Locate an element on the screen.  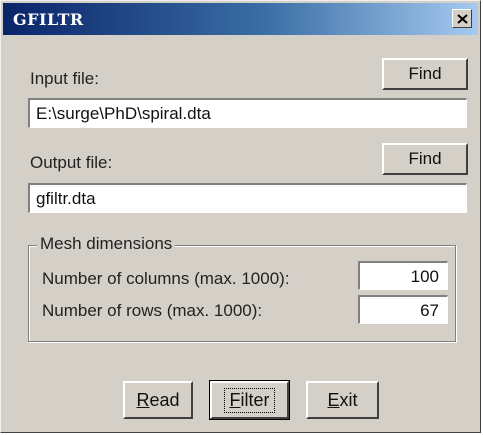
output-file-field: gfiltr.dta is located at coordinates (247, 198).